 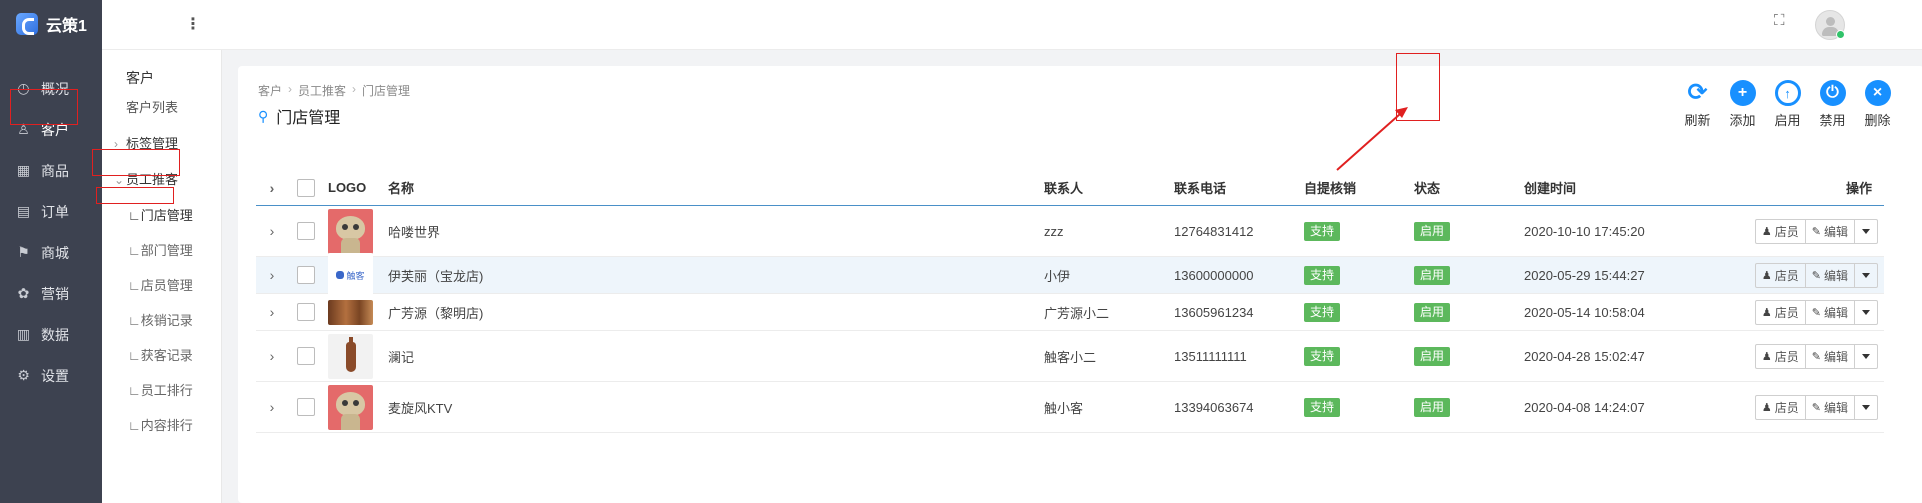 I want to click on toolbar-button-3: ⏻ 禁用, so click(x=1832, y=104).